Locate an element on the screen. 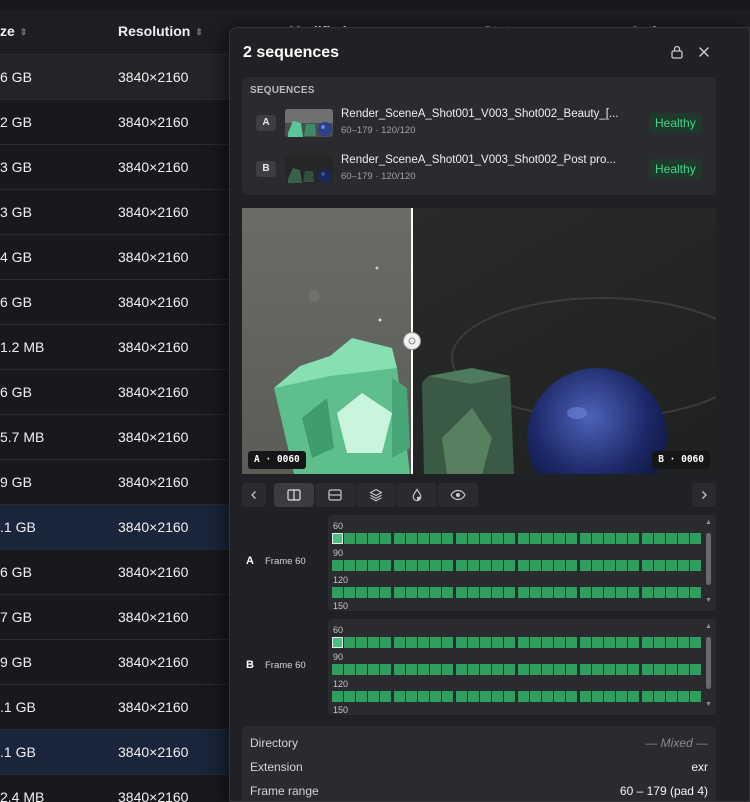 This screenshot has height=802, width=750. drop-icon is located at coordinates (417, 495).